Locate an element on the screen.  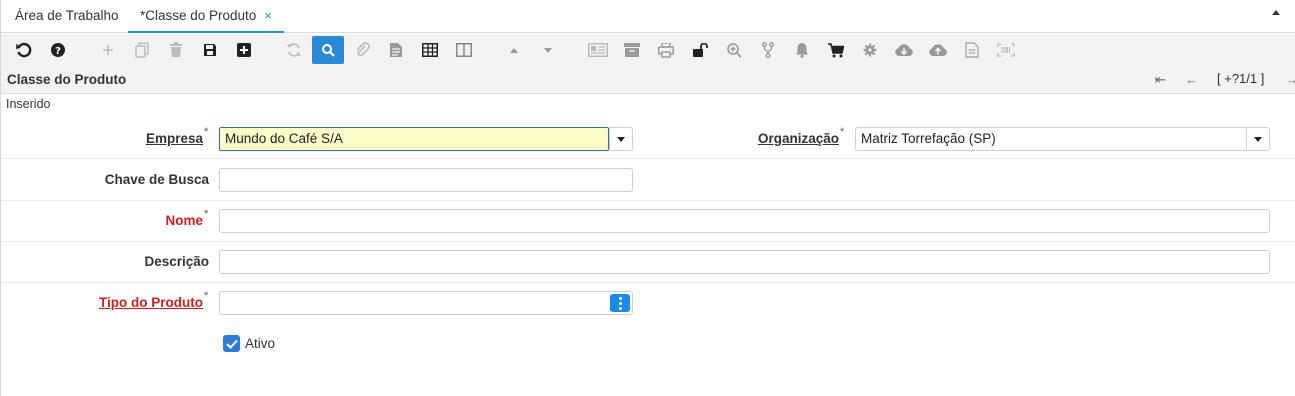
new-icon is located at coordinates (108, 50).